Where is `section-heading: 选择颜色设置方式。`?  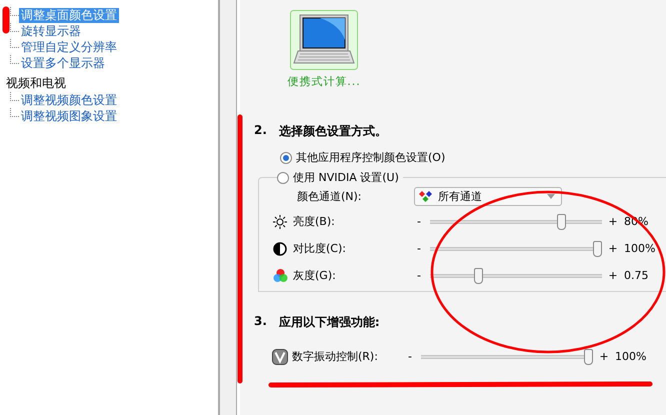
section-heading: 选择颜色设置方式。 is located at coordinates (332, 131).